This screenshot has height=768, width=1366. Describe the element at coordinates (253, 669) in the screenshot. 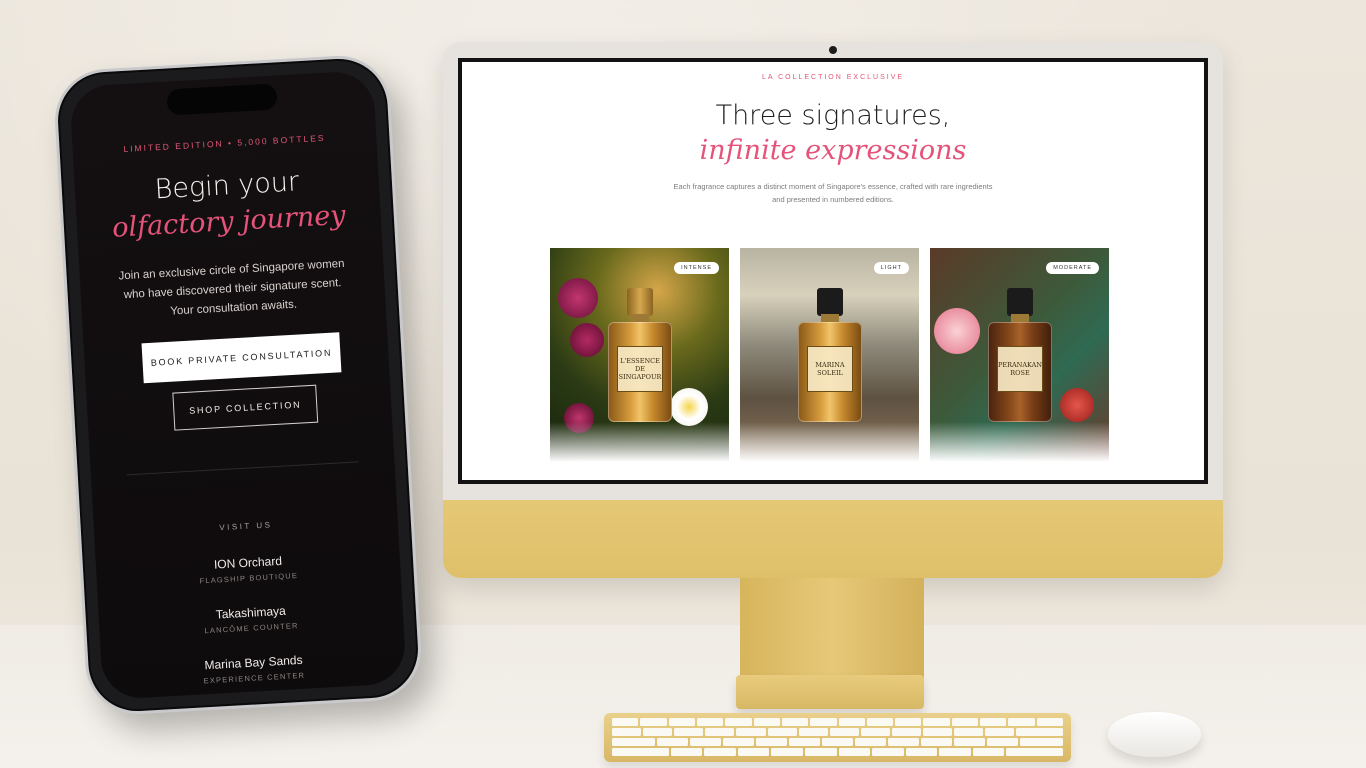

I see `location-item: Marina Bay Sands EXPERIENCE CENTER` at that location.